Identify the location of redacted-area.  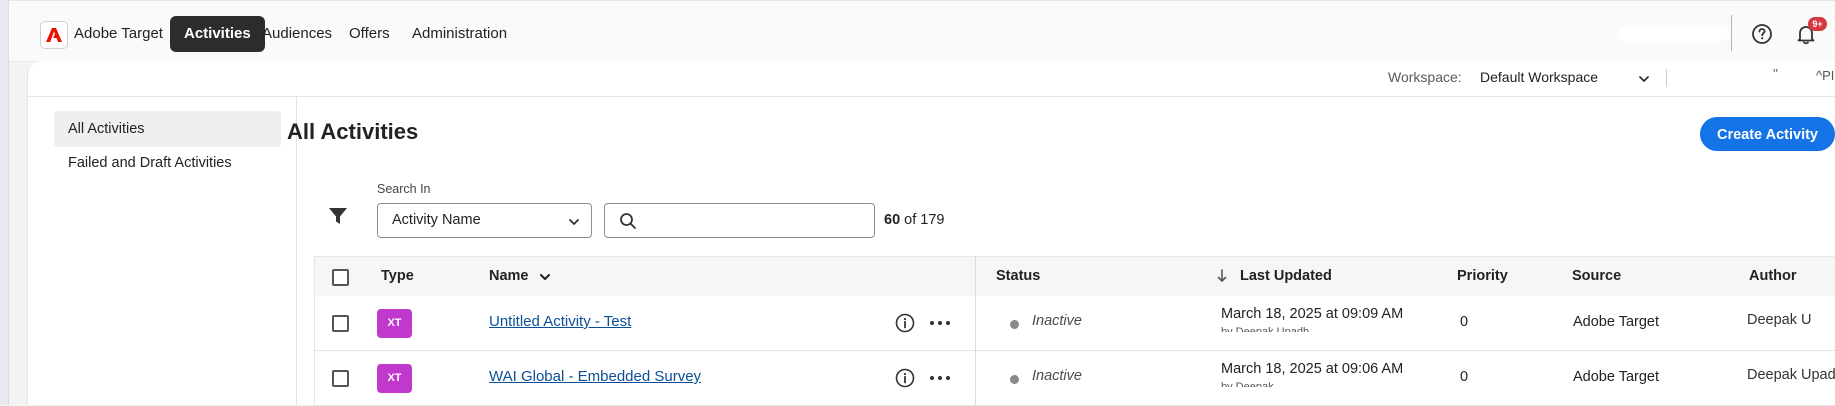
(1674, 34).